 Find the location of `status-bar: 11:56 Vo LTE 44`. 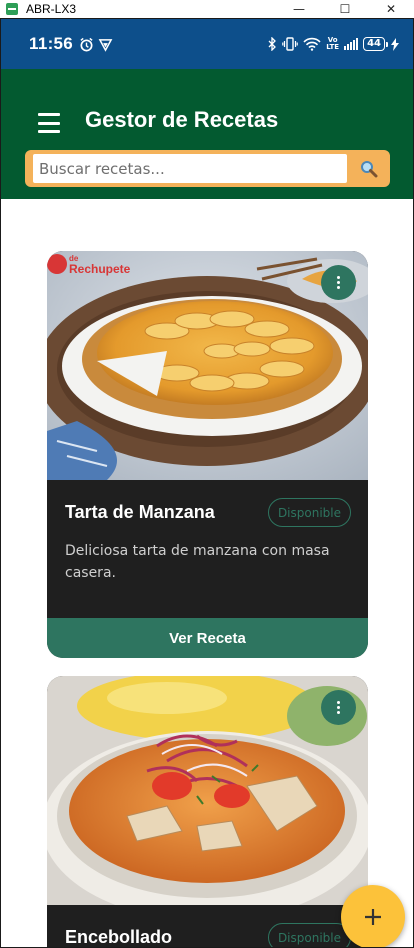

status-bar: 11:56 Vo LTE 44 is located at coordinates (207, 44).